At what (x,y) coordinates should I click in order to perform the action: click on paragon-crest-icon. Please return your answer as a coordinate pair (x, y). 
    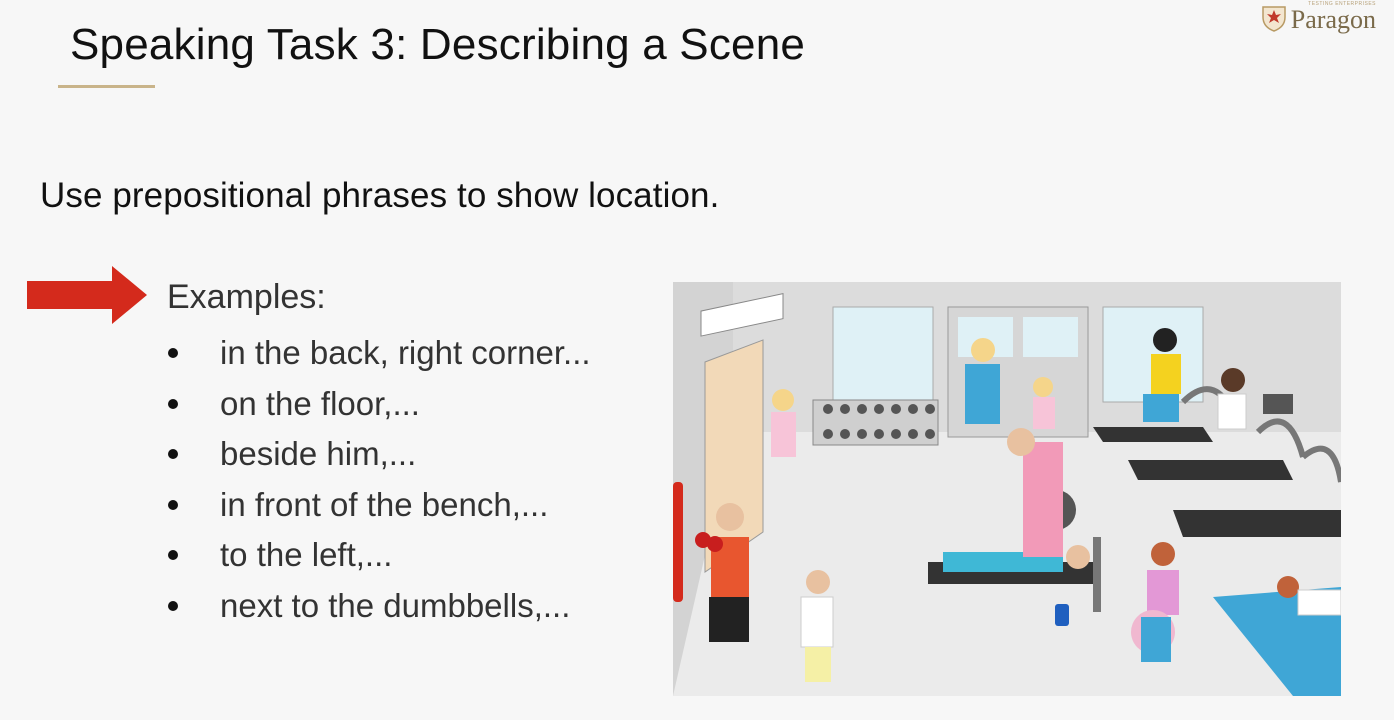
    Looking at the image, I should click on (1274, 18).